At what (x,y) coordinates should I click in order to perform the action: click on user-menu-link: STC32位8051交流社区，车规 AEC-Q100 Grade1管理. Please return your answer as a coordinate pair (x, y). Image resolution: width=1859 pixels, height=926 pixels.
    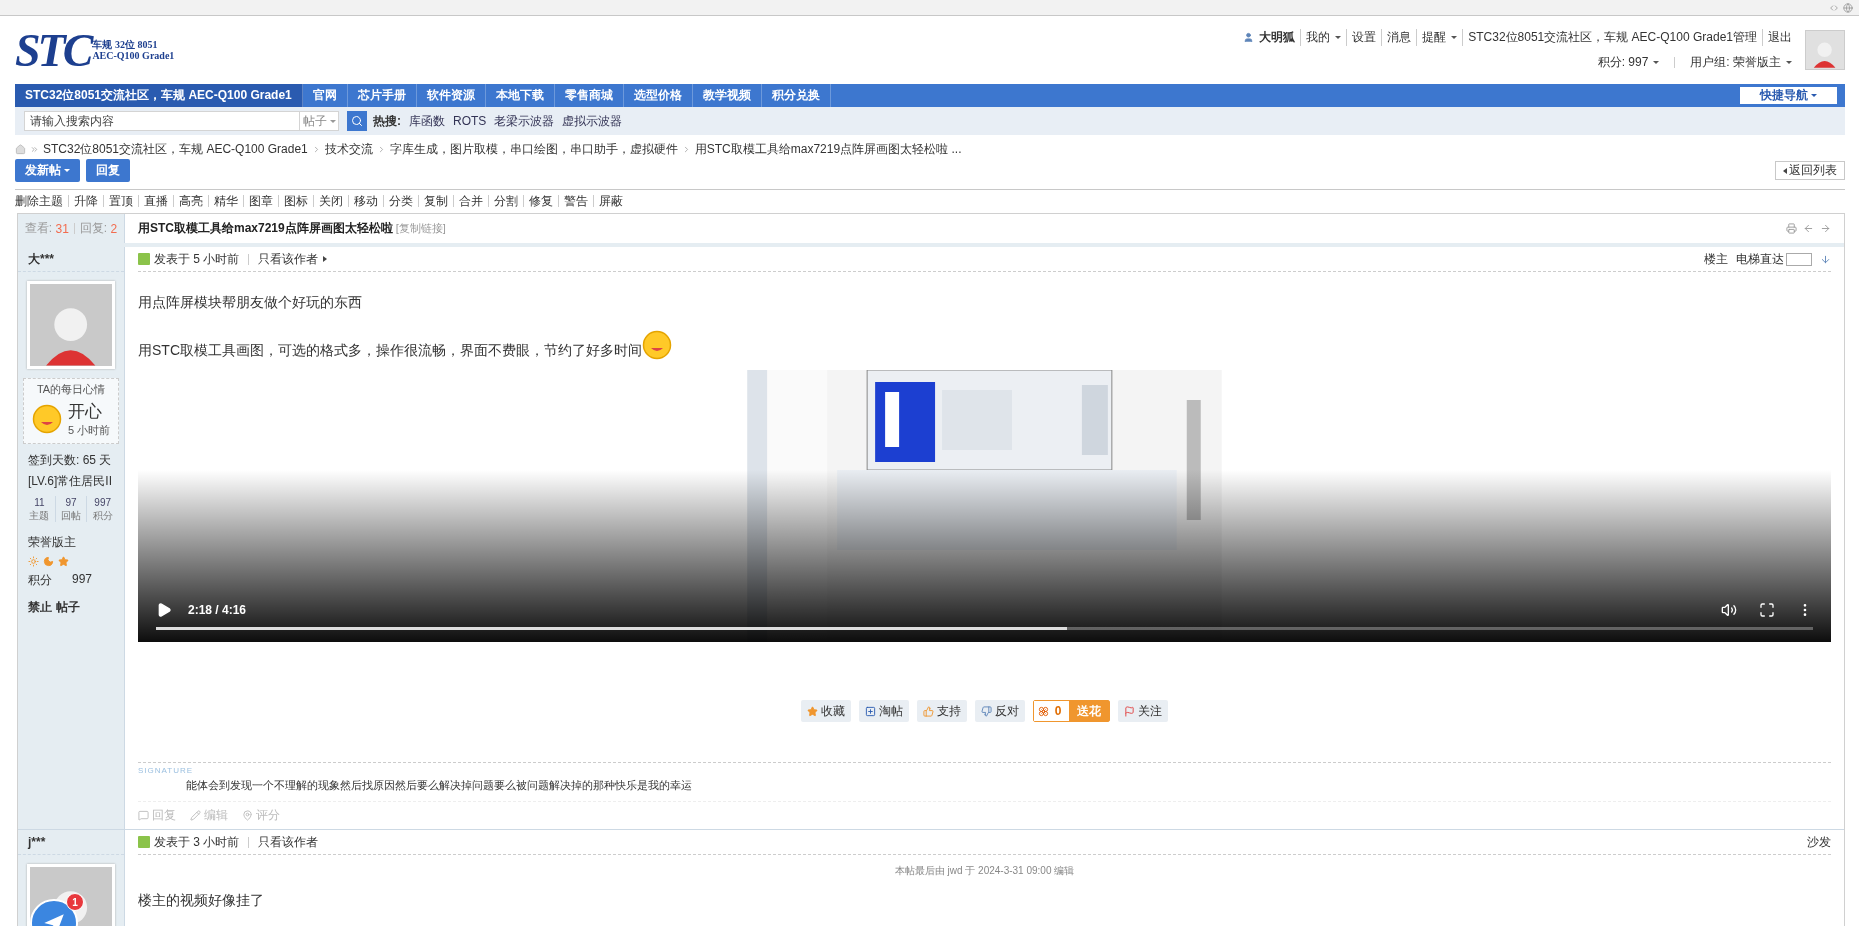
    Looking at the image, I should click on (1612, 37).